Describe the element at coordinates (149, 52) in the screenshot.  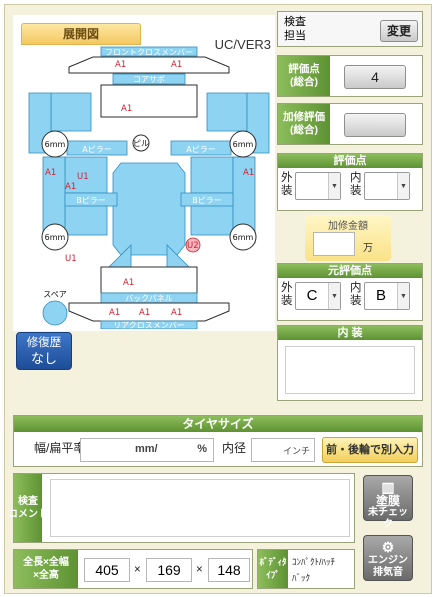
I see `front-cross-member-label: フロントクロスメンバー` at that location.